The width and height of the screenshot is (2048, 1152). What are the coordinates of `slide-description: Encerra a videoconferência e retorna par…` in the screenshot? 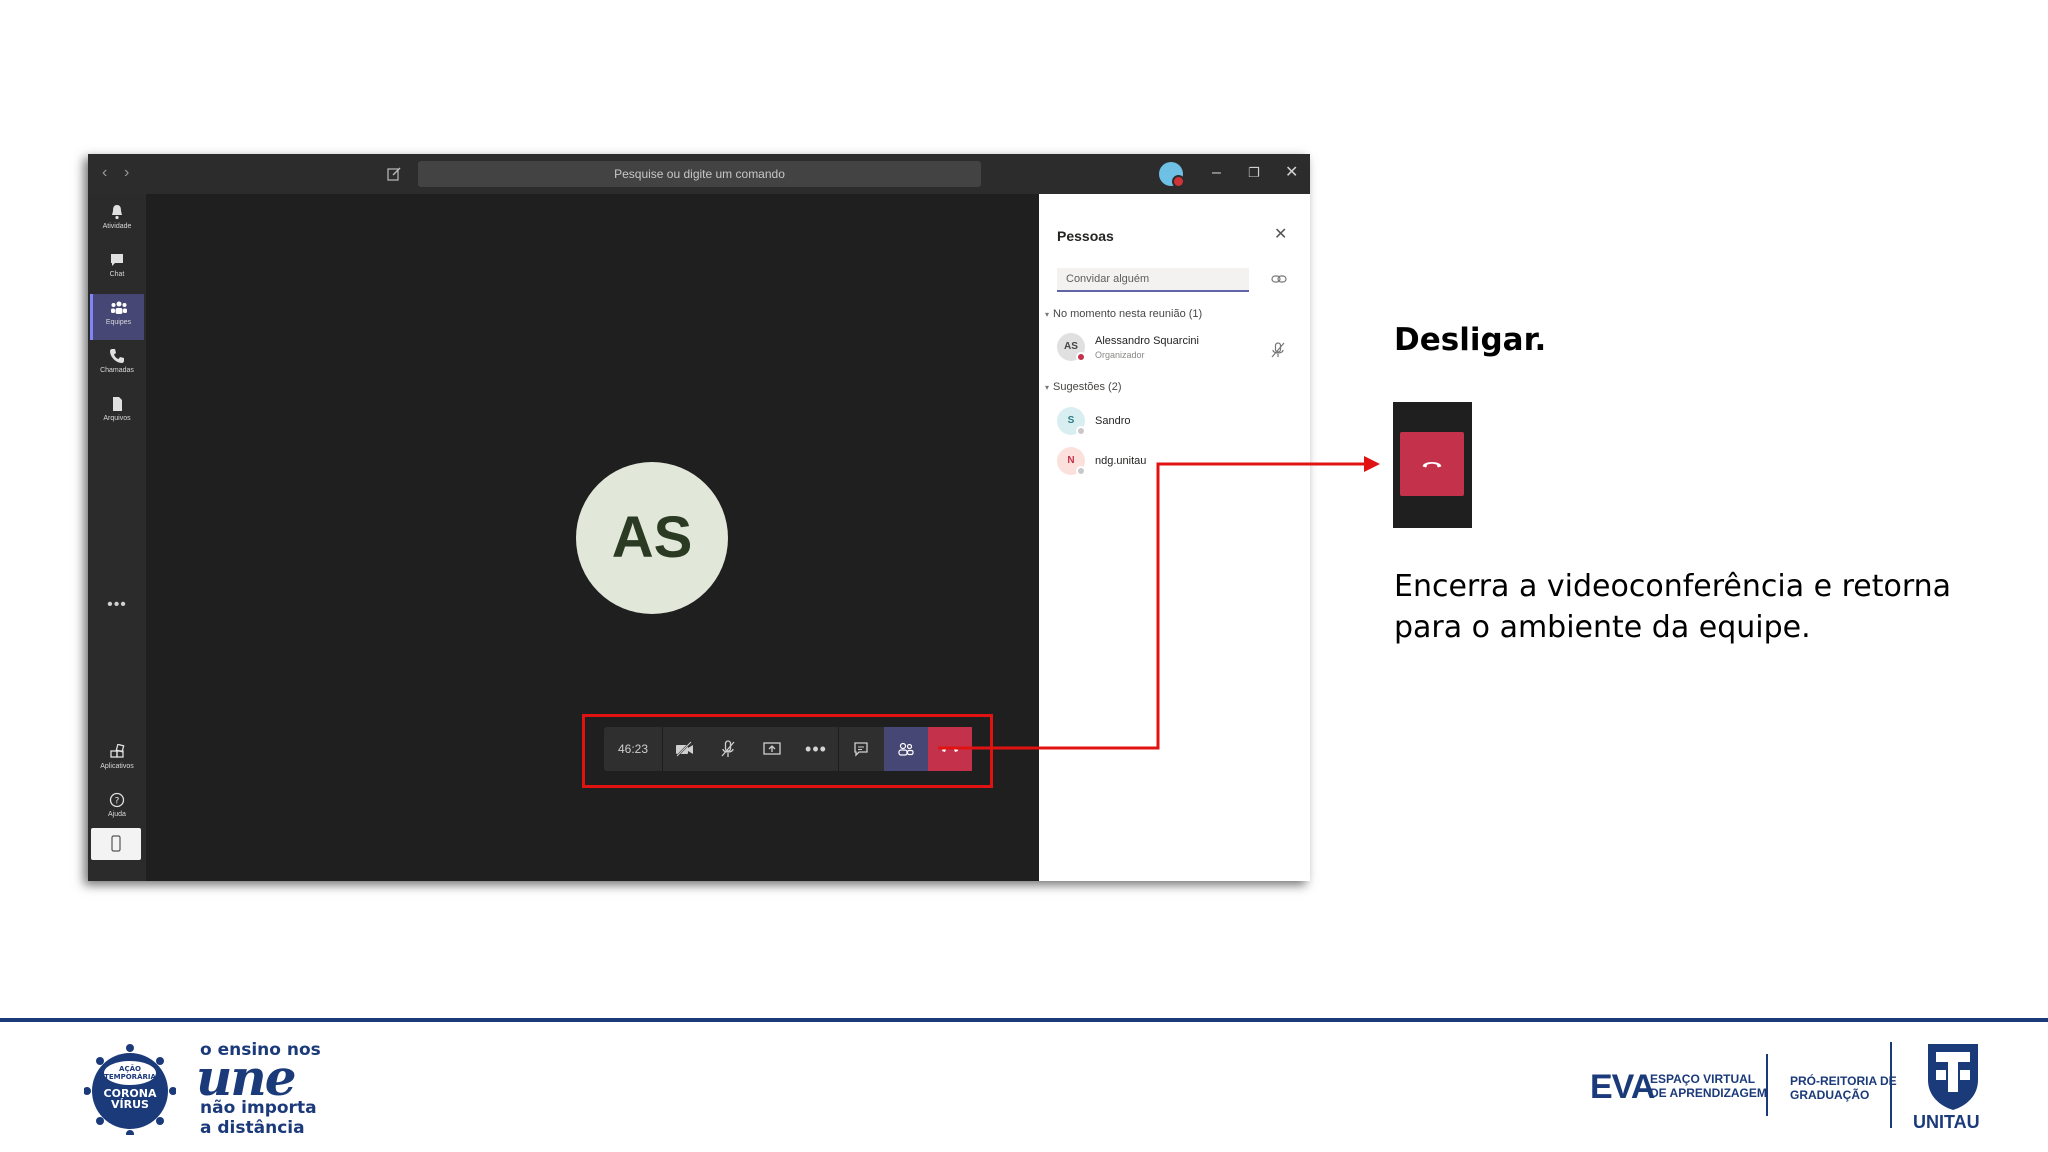 It's located at (1673, 607).